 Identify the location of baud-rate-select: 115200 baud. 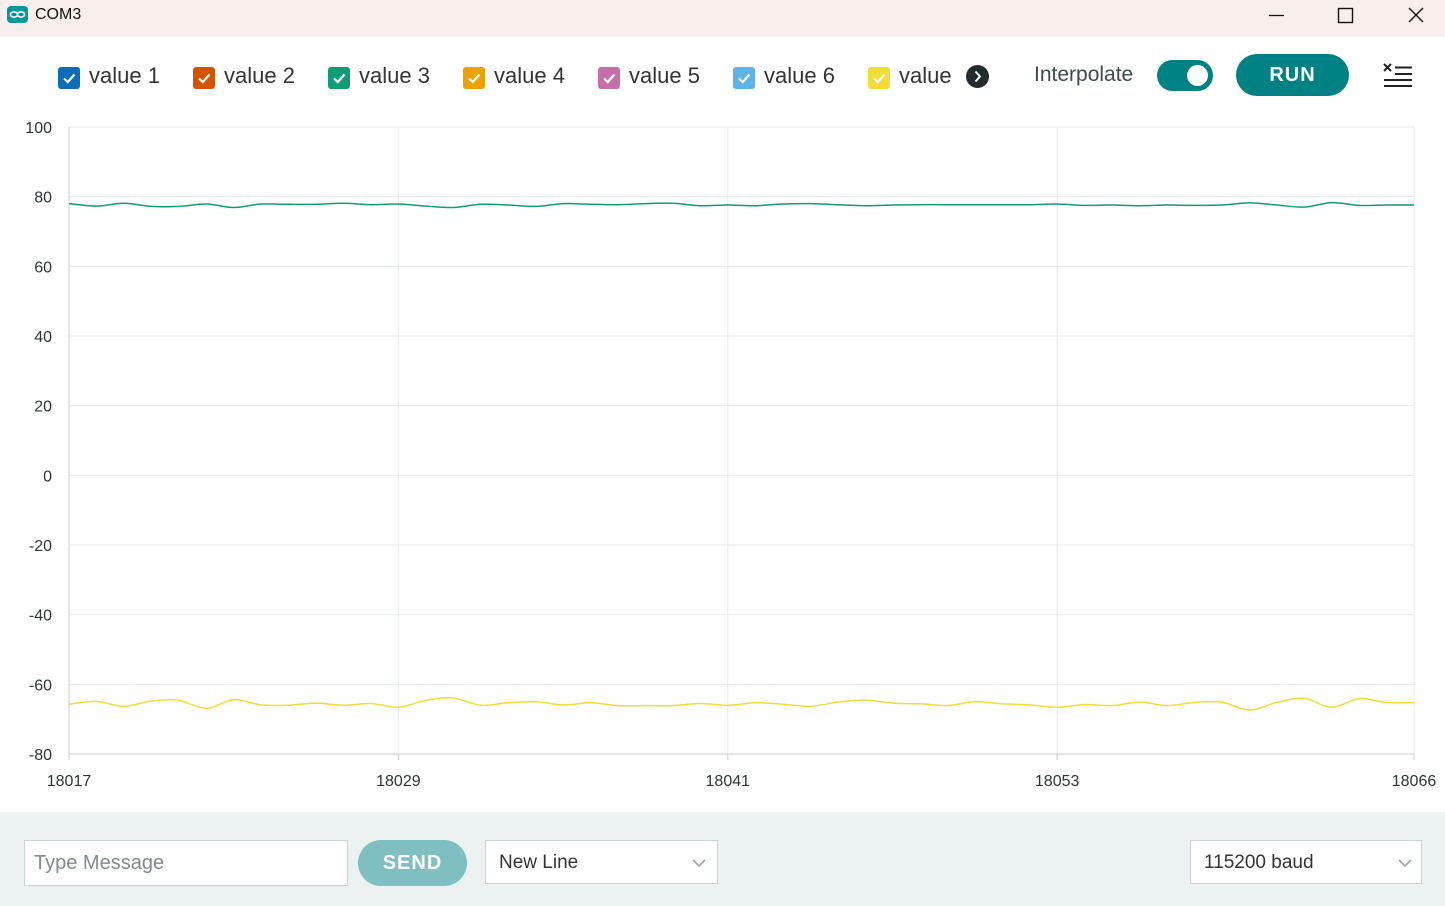
(1306, 862).